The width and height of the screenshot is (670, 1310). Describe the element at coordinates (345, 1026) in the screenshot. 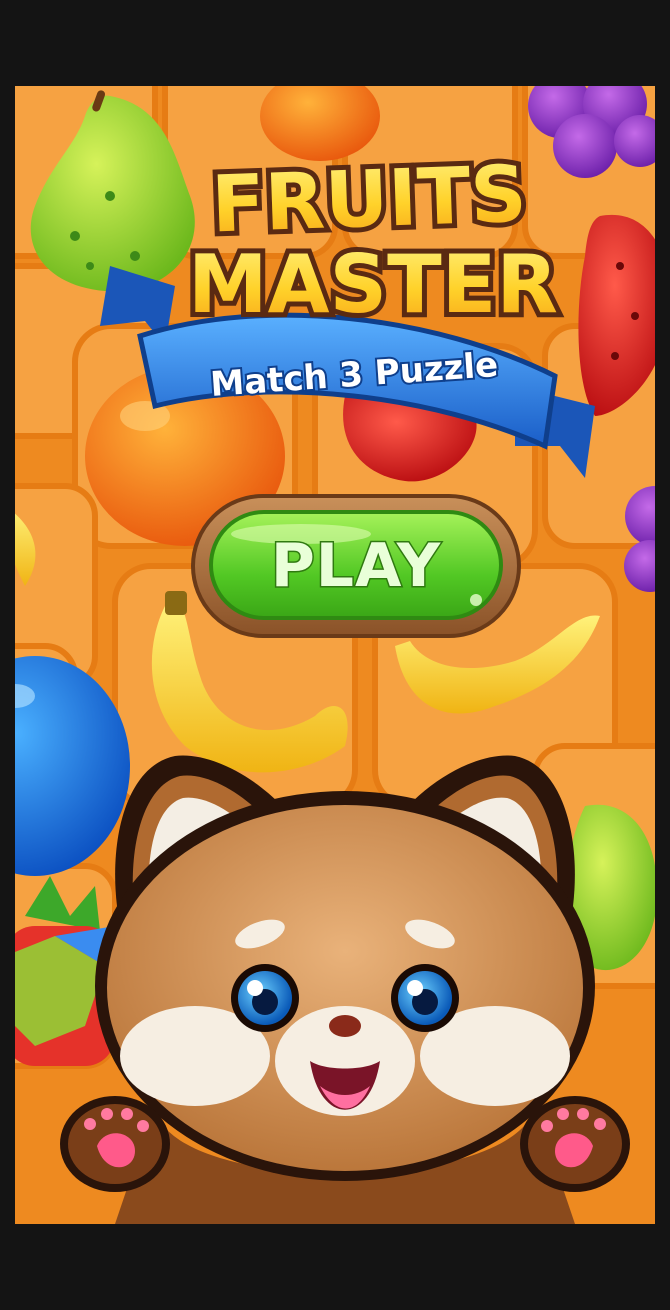

I see `mascot-nose` at that location.